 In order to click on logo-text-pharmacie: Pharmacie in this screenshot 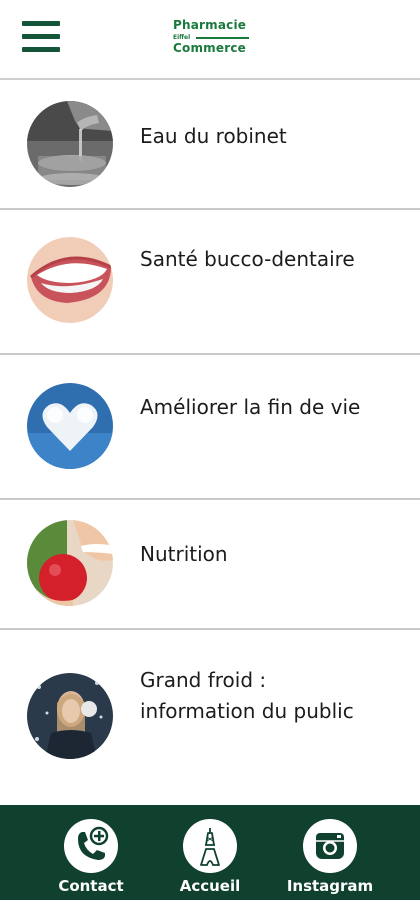, I will do `click(210, 25)`.